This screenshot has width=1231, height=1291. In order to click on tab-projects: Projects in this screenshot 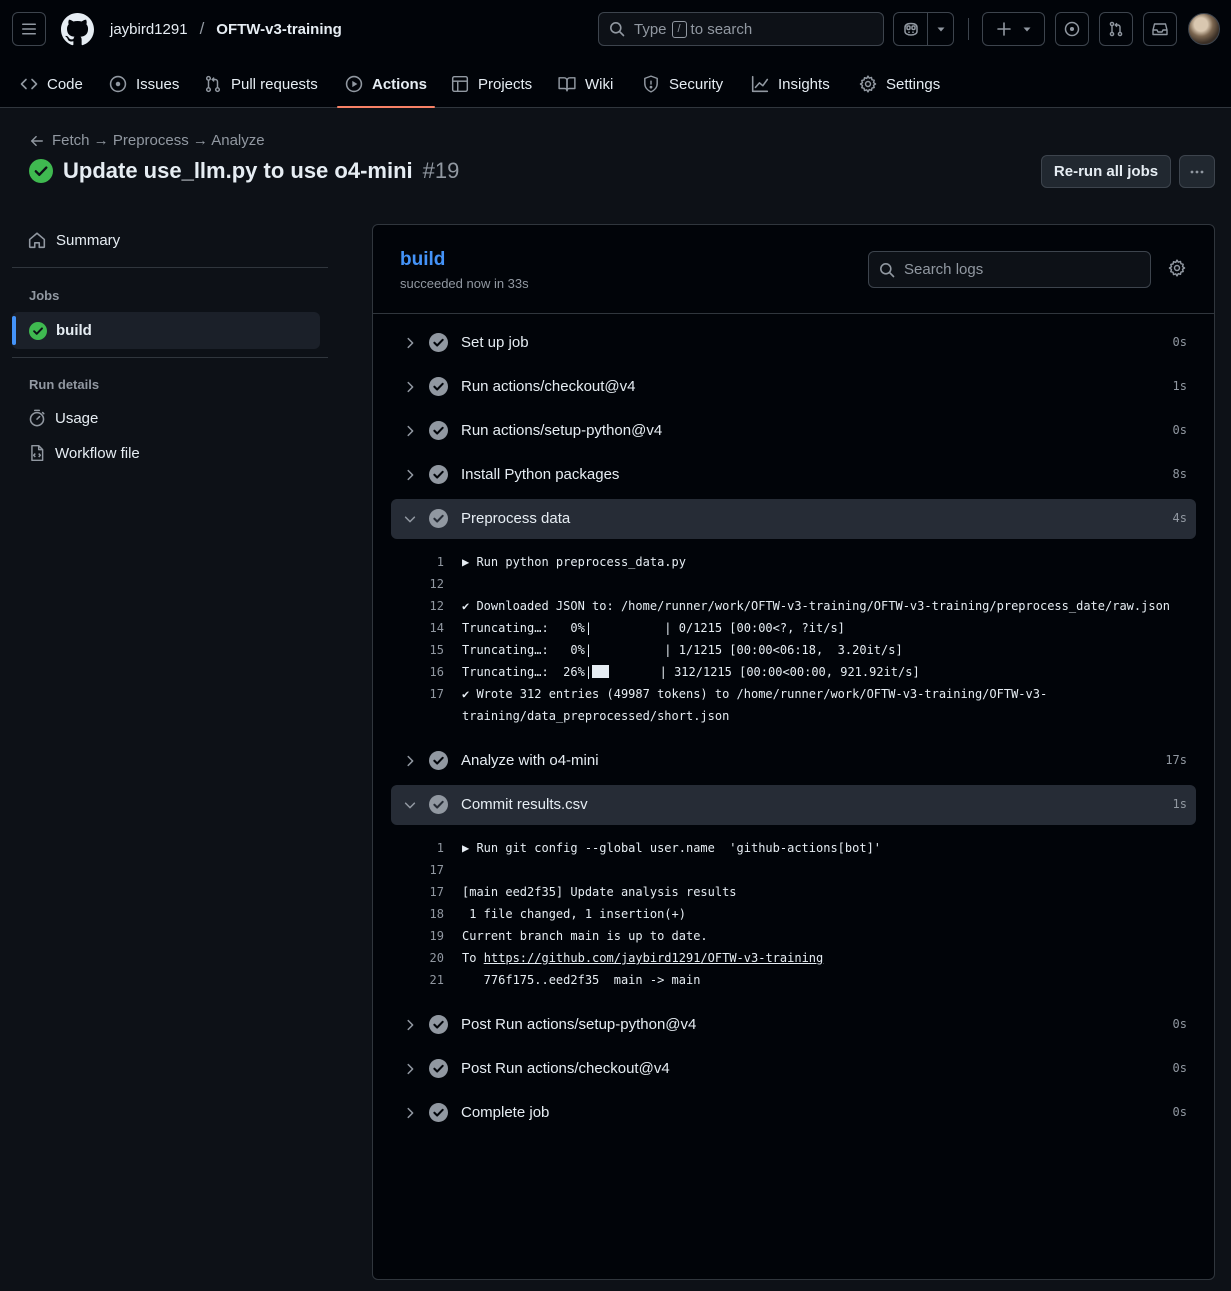, I will do `click(491, 84)`.